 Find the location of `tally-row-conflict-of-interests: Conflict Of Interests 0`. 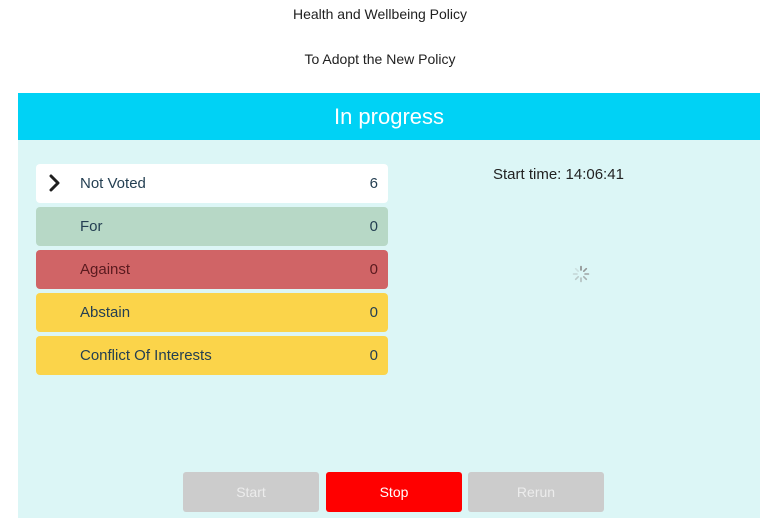

tally-row-conflict-of-interests: Conflict Of Interests 0 is located at coordinates (212, 355).